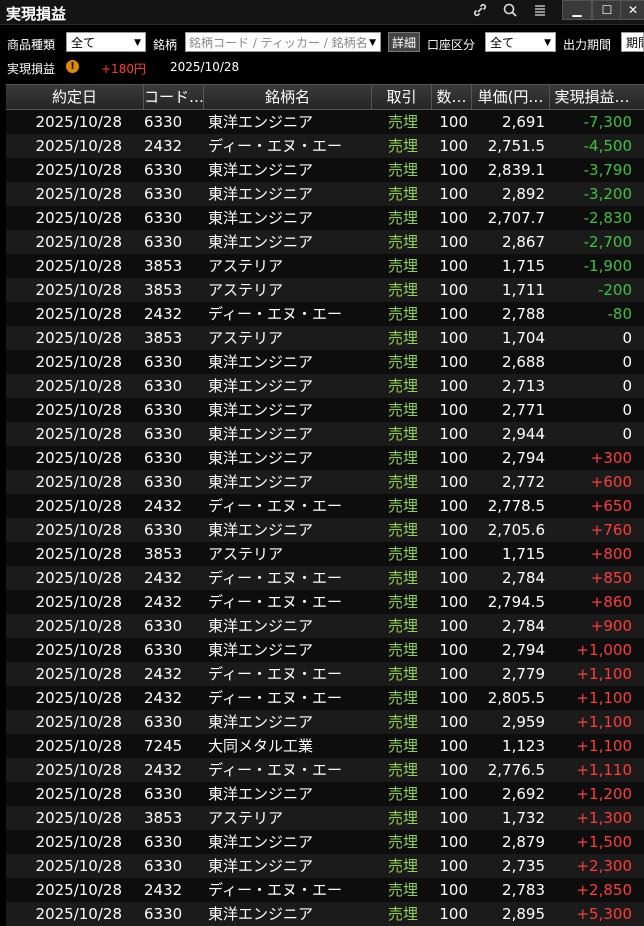 The height and width of the screenshot is (926, 644). Describe the element at coordinates (523, 842) in the screenshot. I see `cell-price: 2,879` at that location.